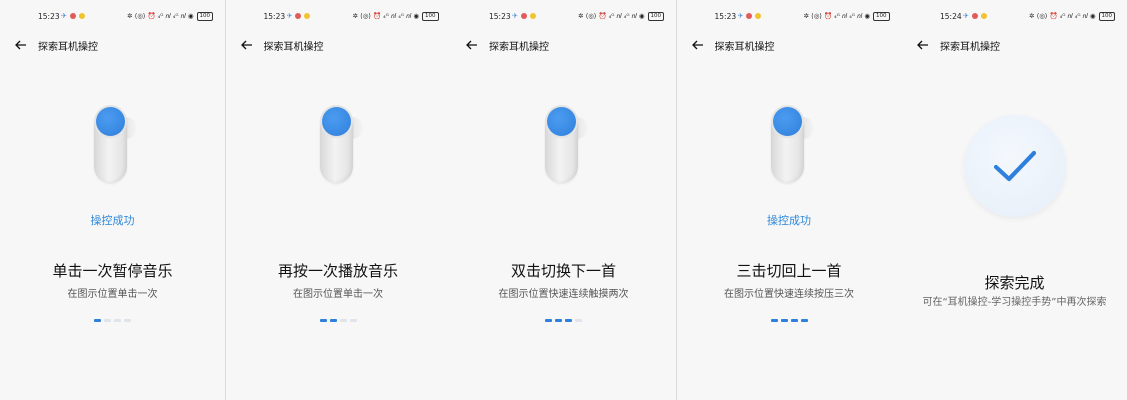  I want to click on checkmark-icon, so click(1015, 166).